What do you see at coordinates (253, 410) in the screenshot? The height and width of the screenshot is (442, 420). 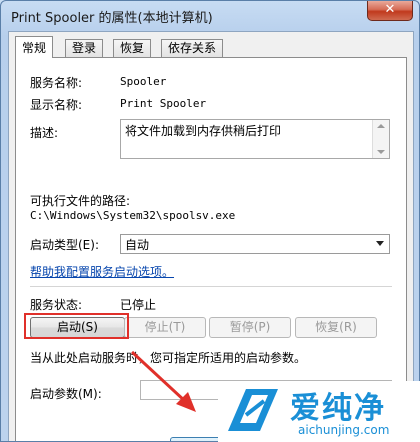 I see `brand-logo-icon` at bounding box center [253, 410].